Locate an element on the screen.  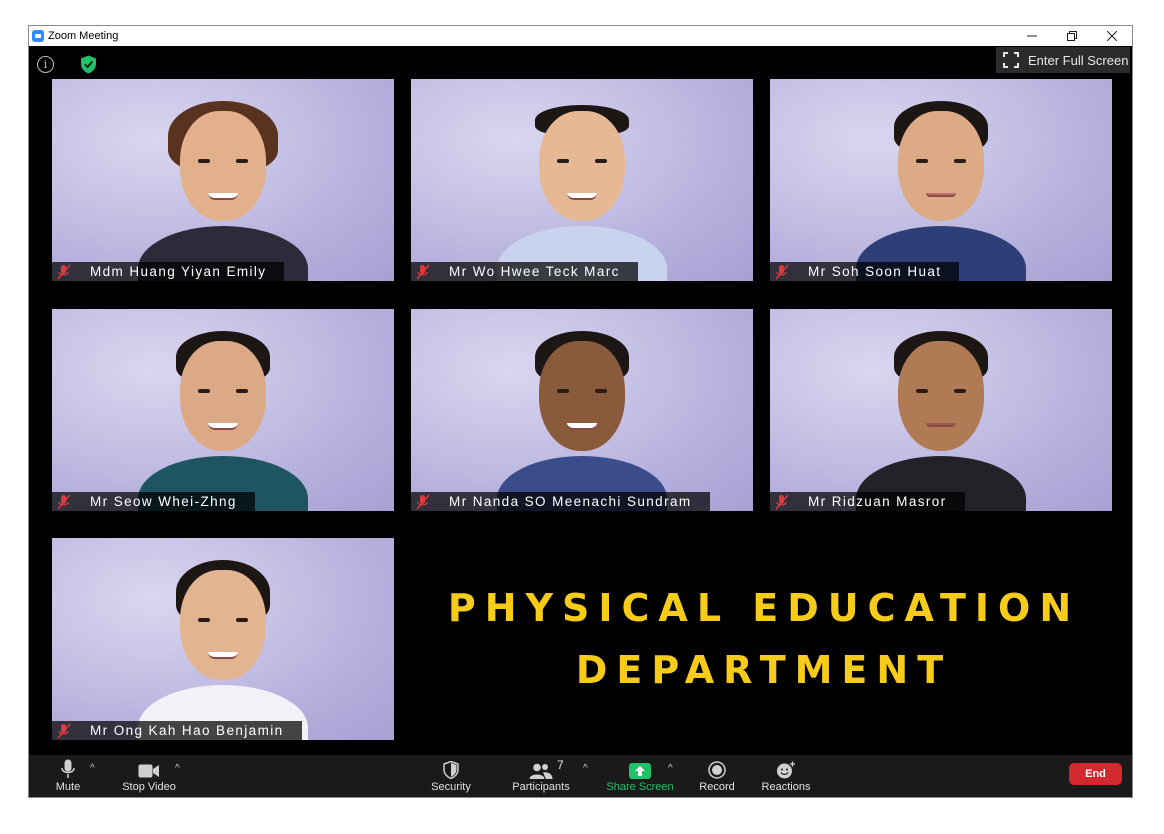
participant-name: Mr Nanda SO Meenachi Sundram is located at coordinates (570, 501).